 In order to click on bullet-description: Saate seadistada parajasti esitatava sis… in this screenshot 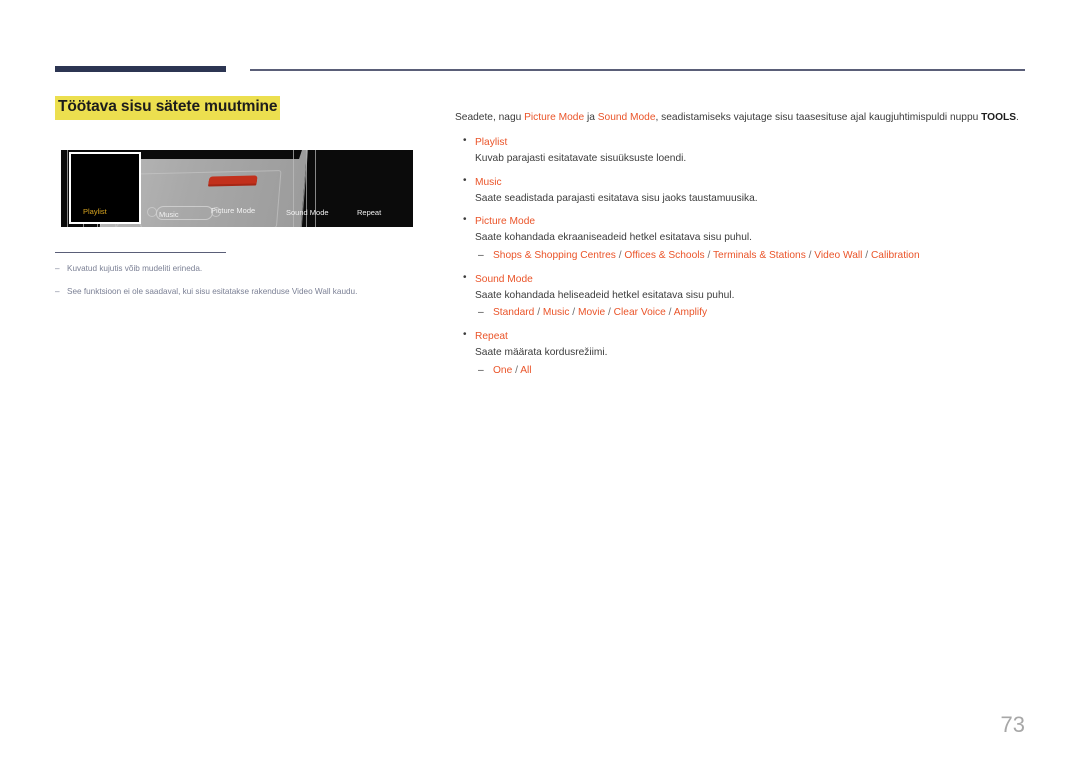, I will do `click(616, 198)`.